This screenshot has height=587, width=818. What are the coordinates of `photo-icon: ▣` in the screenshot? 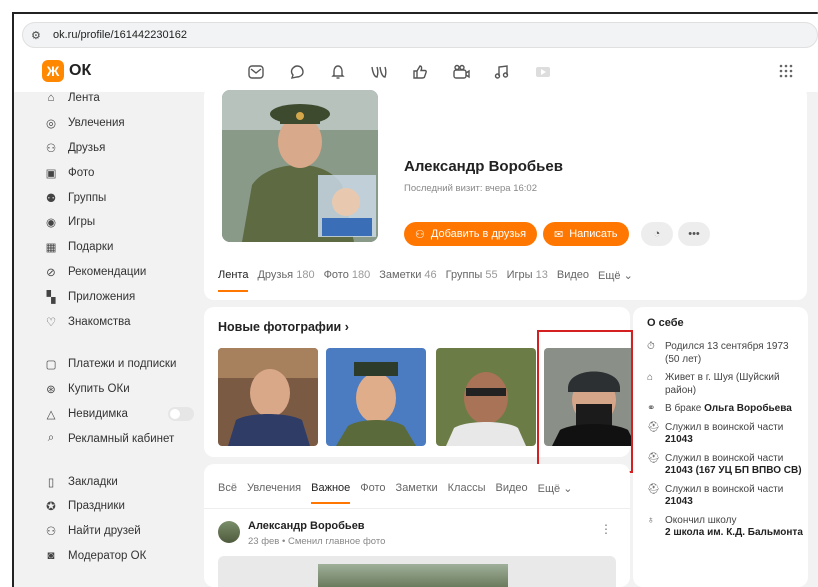 It's located at (51, 173).